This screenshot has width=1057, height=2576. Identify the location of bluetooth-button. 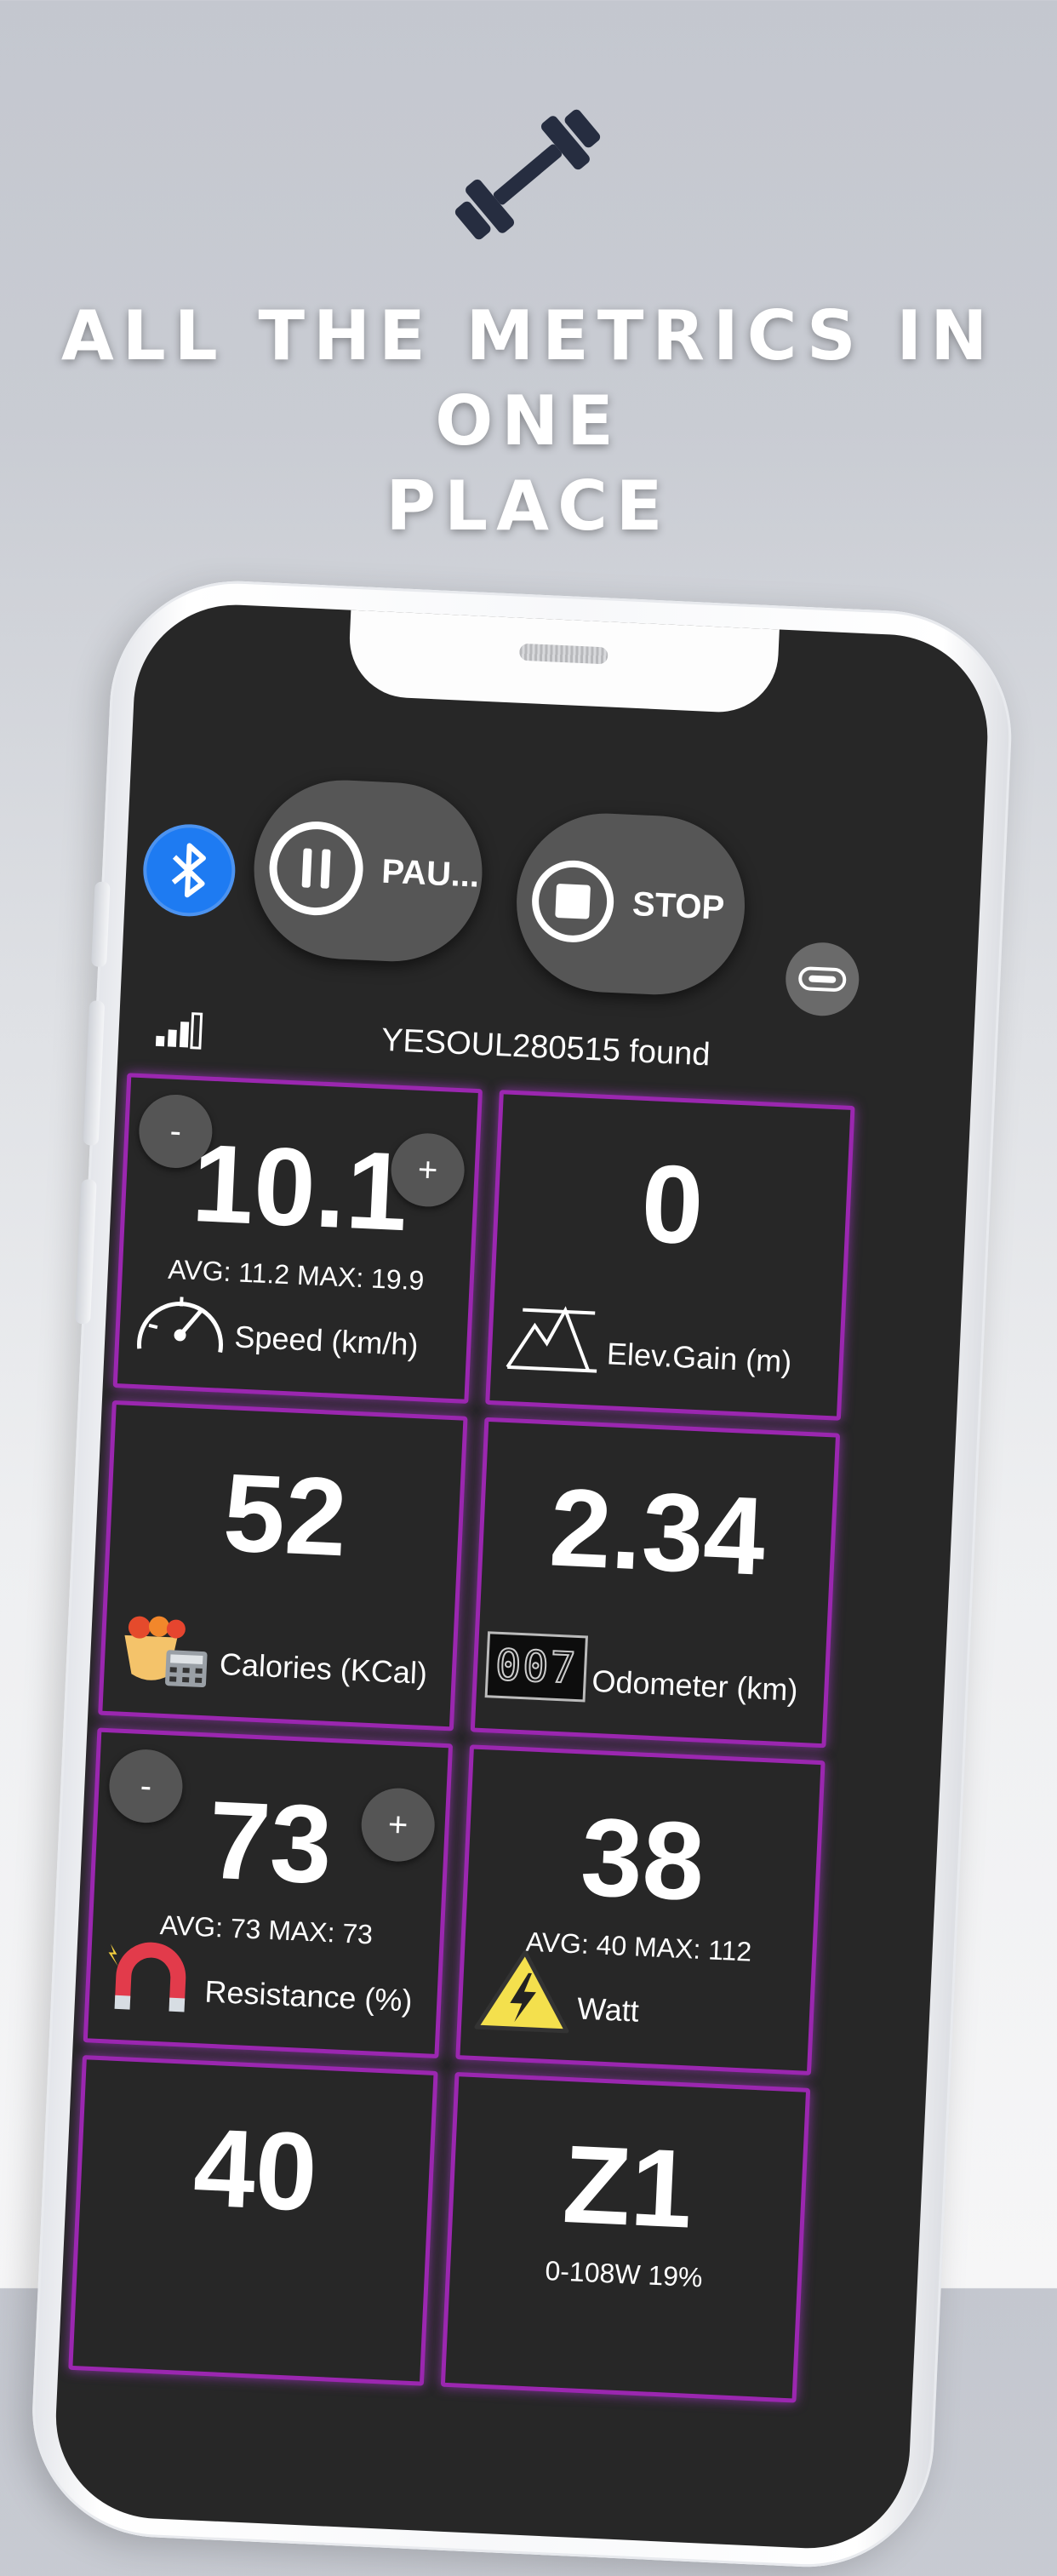
(189, 870).